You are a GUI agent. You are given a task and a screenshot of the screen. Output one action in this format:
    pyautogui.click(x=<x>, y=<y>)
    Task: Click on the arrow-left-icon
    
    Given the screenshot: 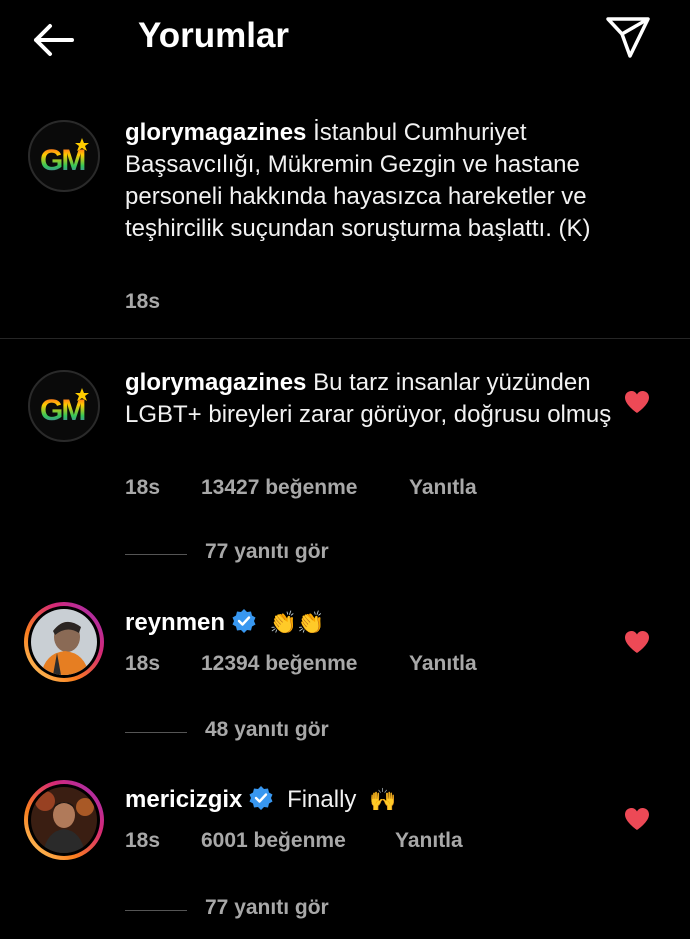 What is the action you would take?
    pyautogui.click(x=54, y=40)
    